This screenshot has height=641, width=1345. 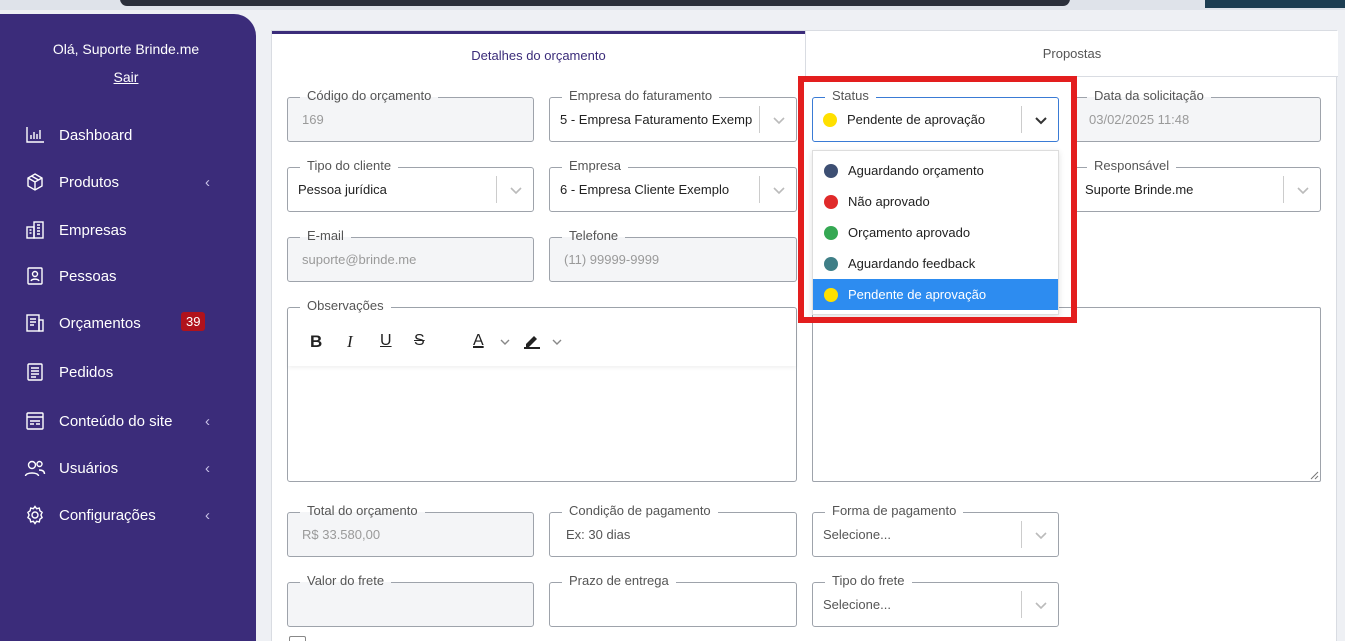 What do you see at coordinates (117, 468) in the screenshot?
I see `sidebar-item-usuarios: Usuários ‹` at bounding box center [117, 468].